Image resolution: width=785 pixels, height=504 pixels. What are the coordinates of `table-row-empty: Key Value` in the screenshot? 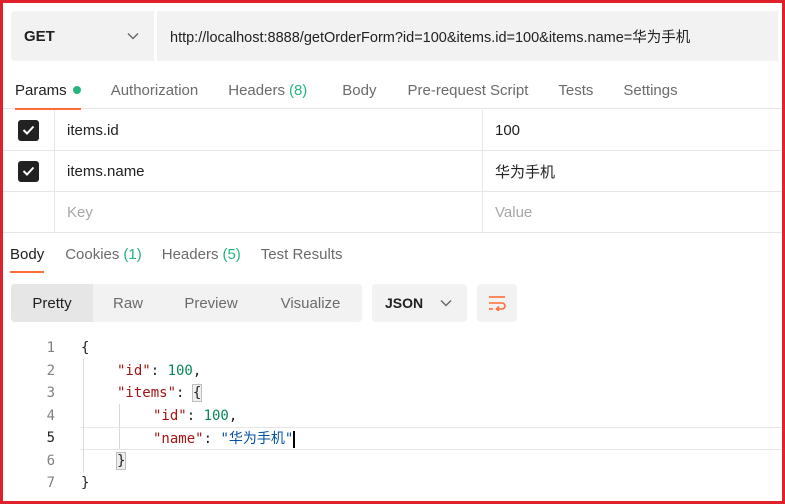 It's located at (392, 212).